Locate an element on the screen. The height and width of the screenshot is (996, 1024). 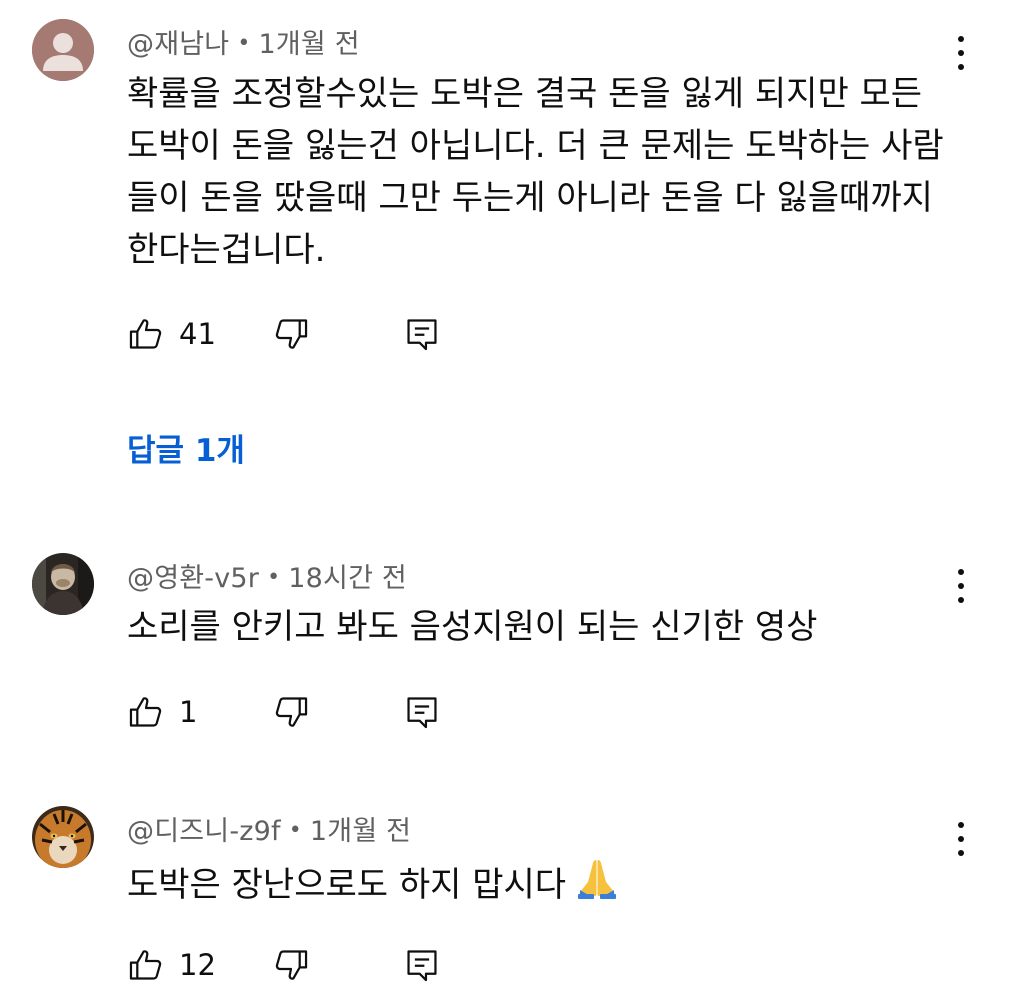
like-button: 1 is located at coordinates (162, 712).